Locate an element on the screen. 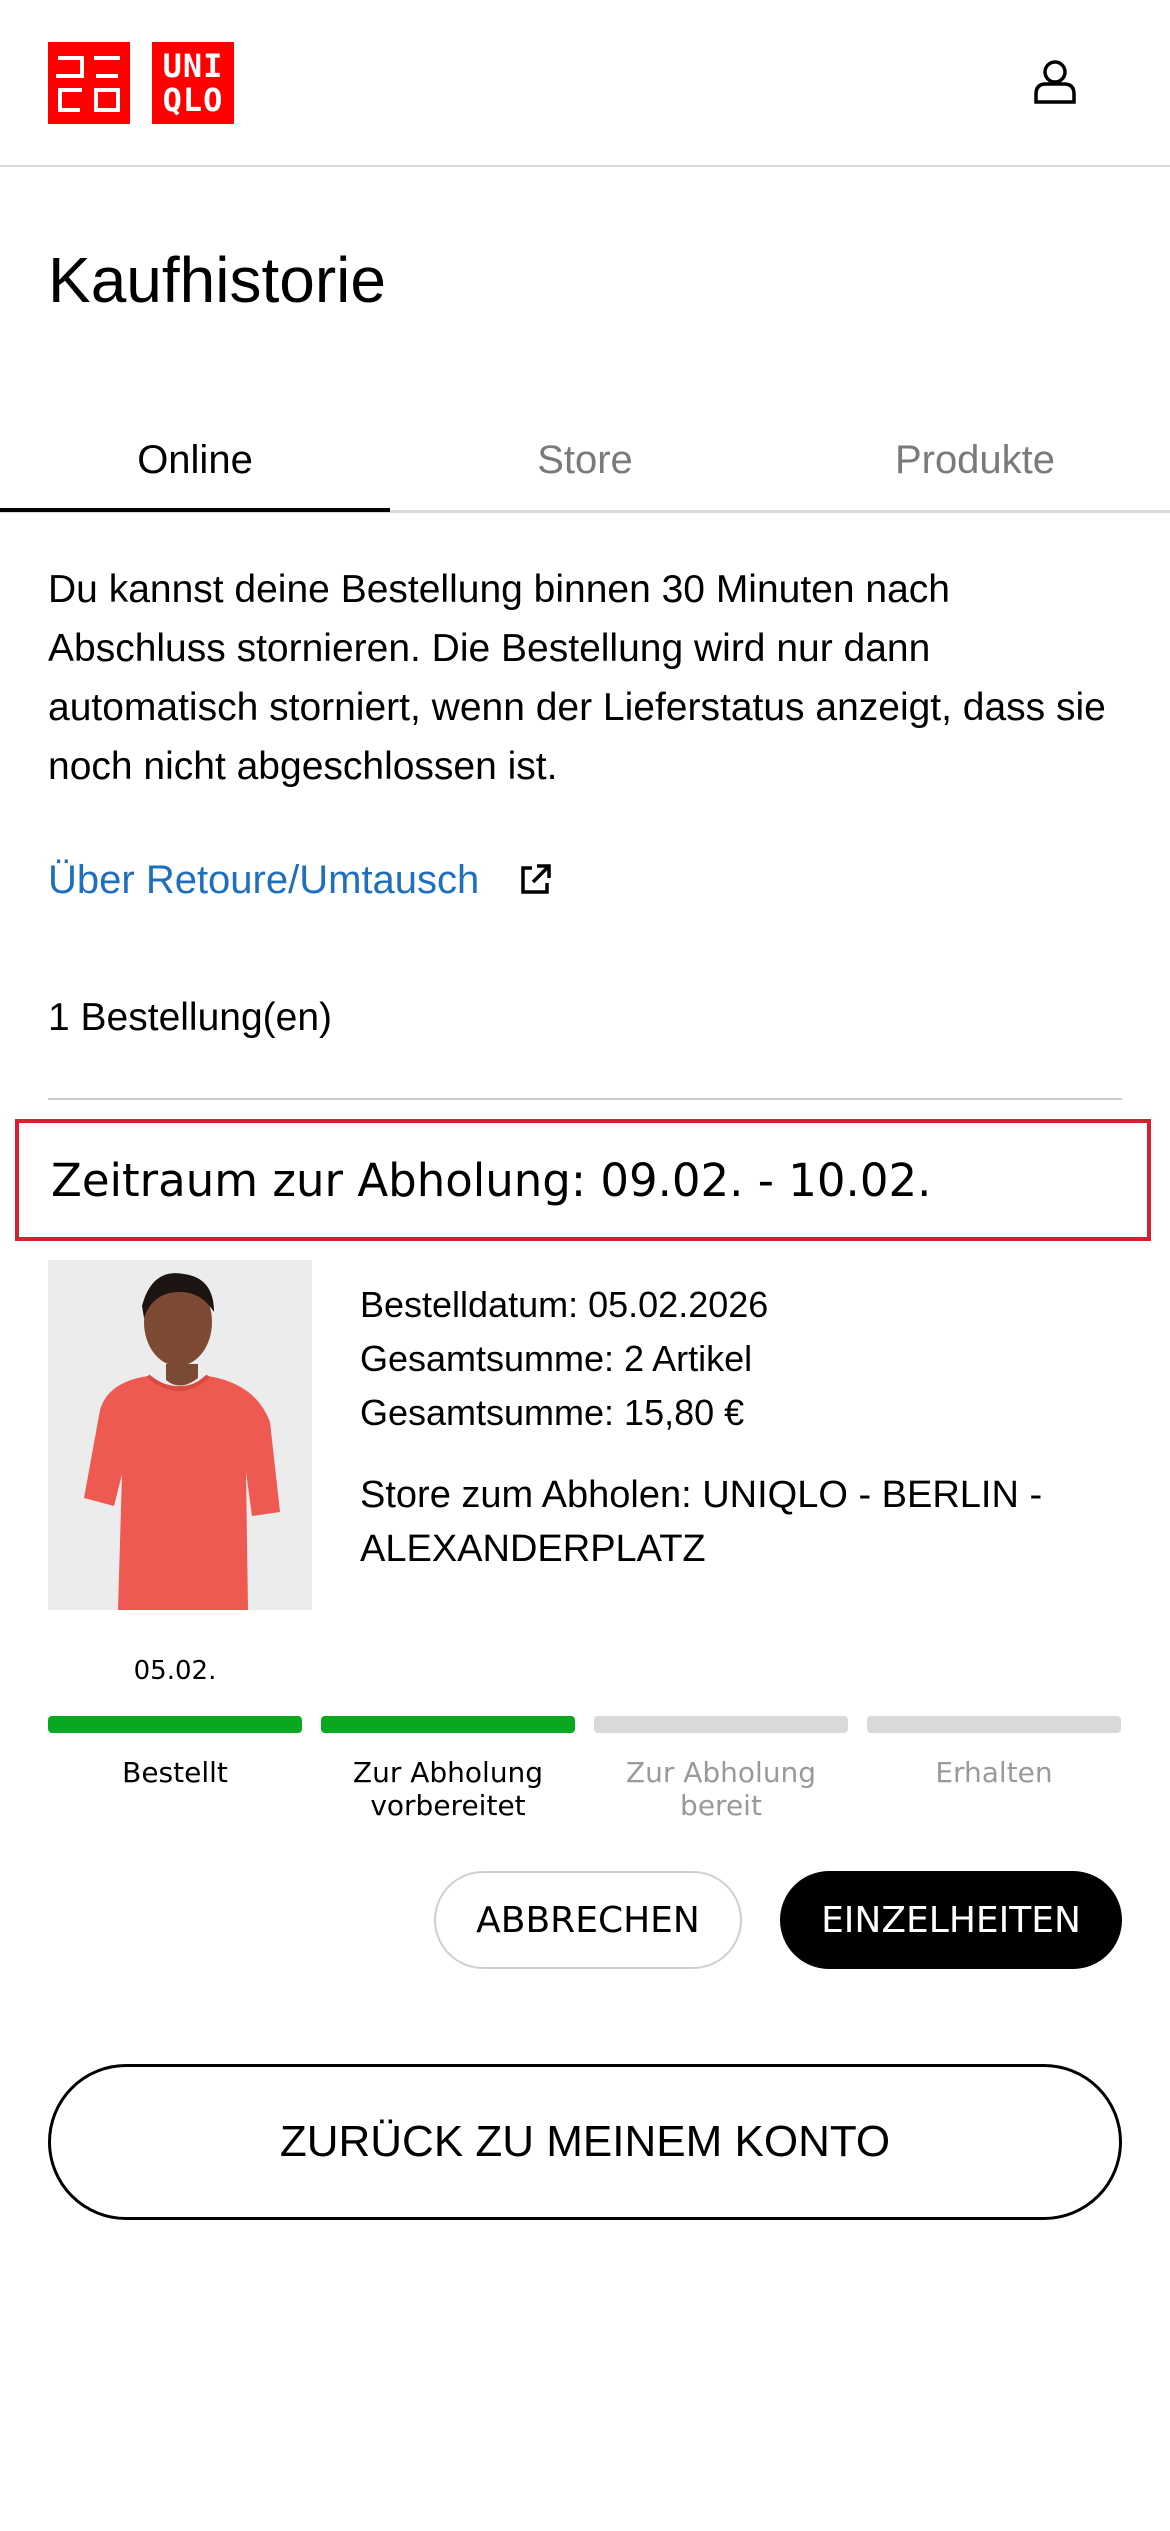 The height and width of the screenshot is (2531, 1170). step-label-received: Erhalten is located at coordinates (994, 1772).